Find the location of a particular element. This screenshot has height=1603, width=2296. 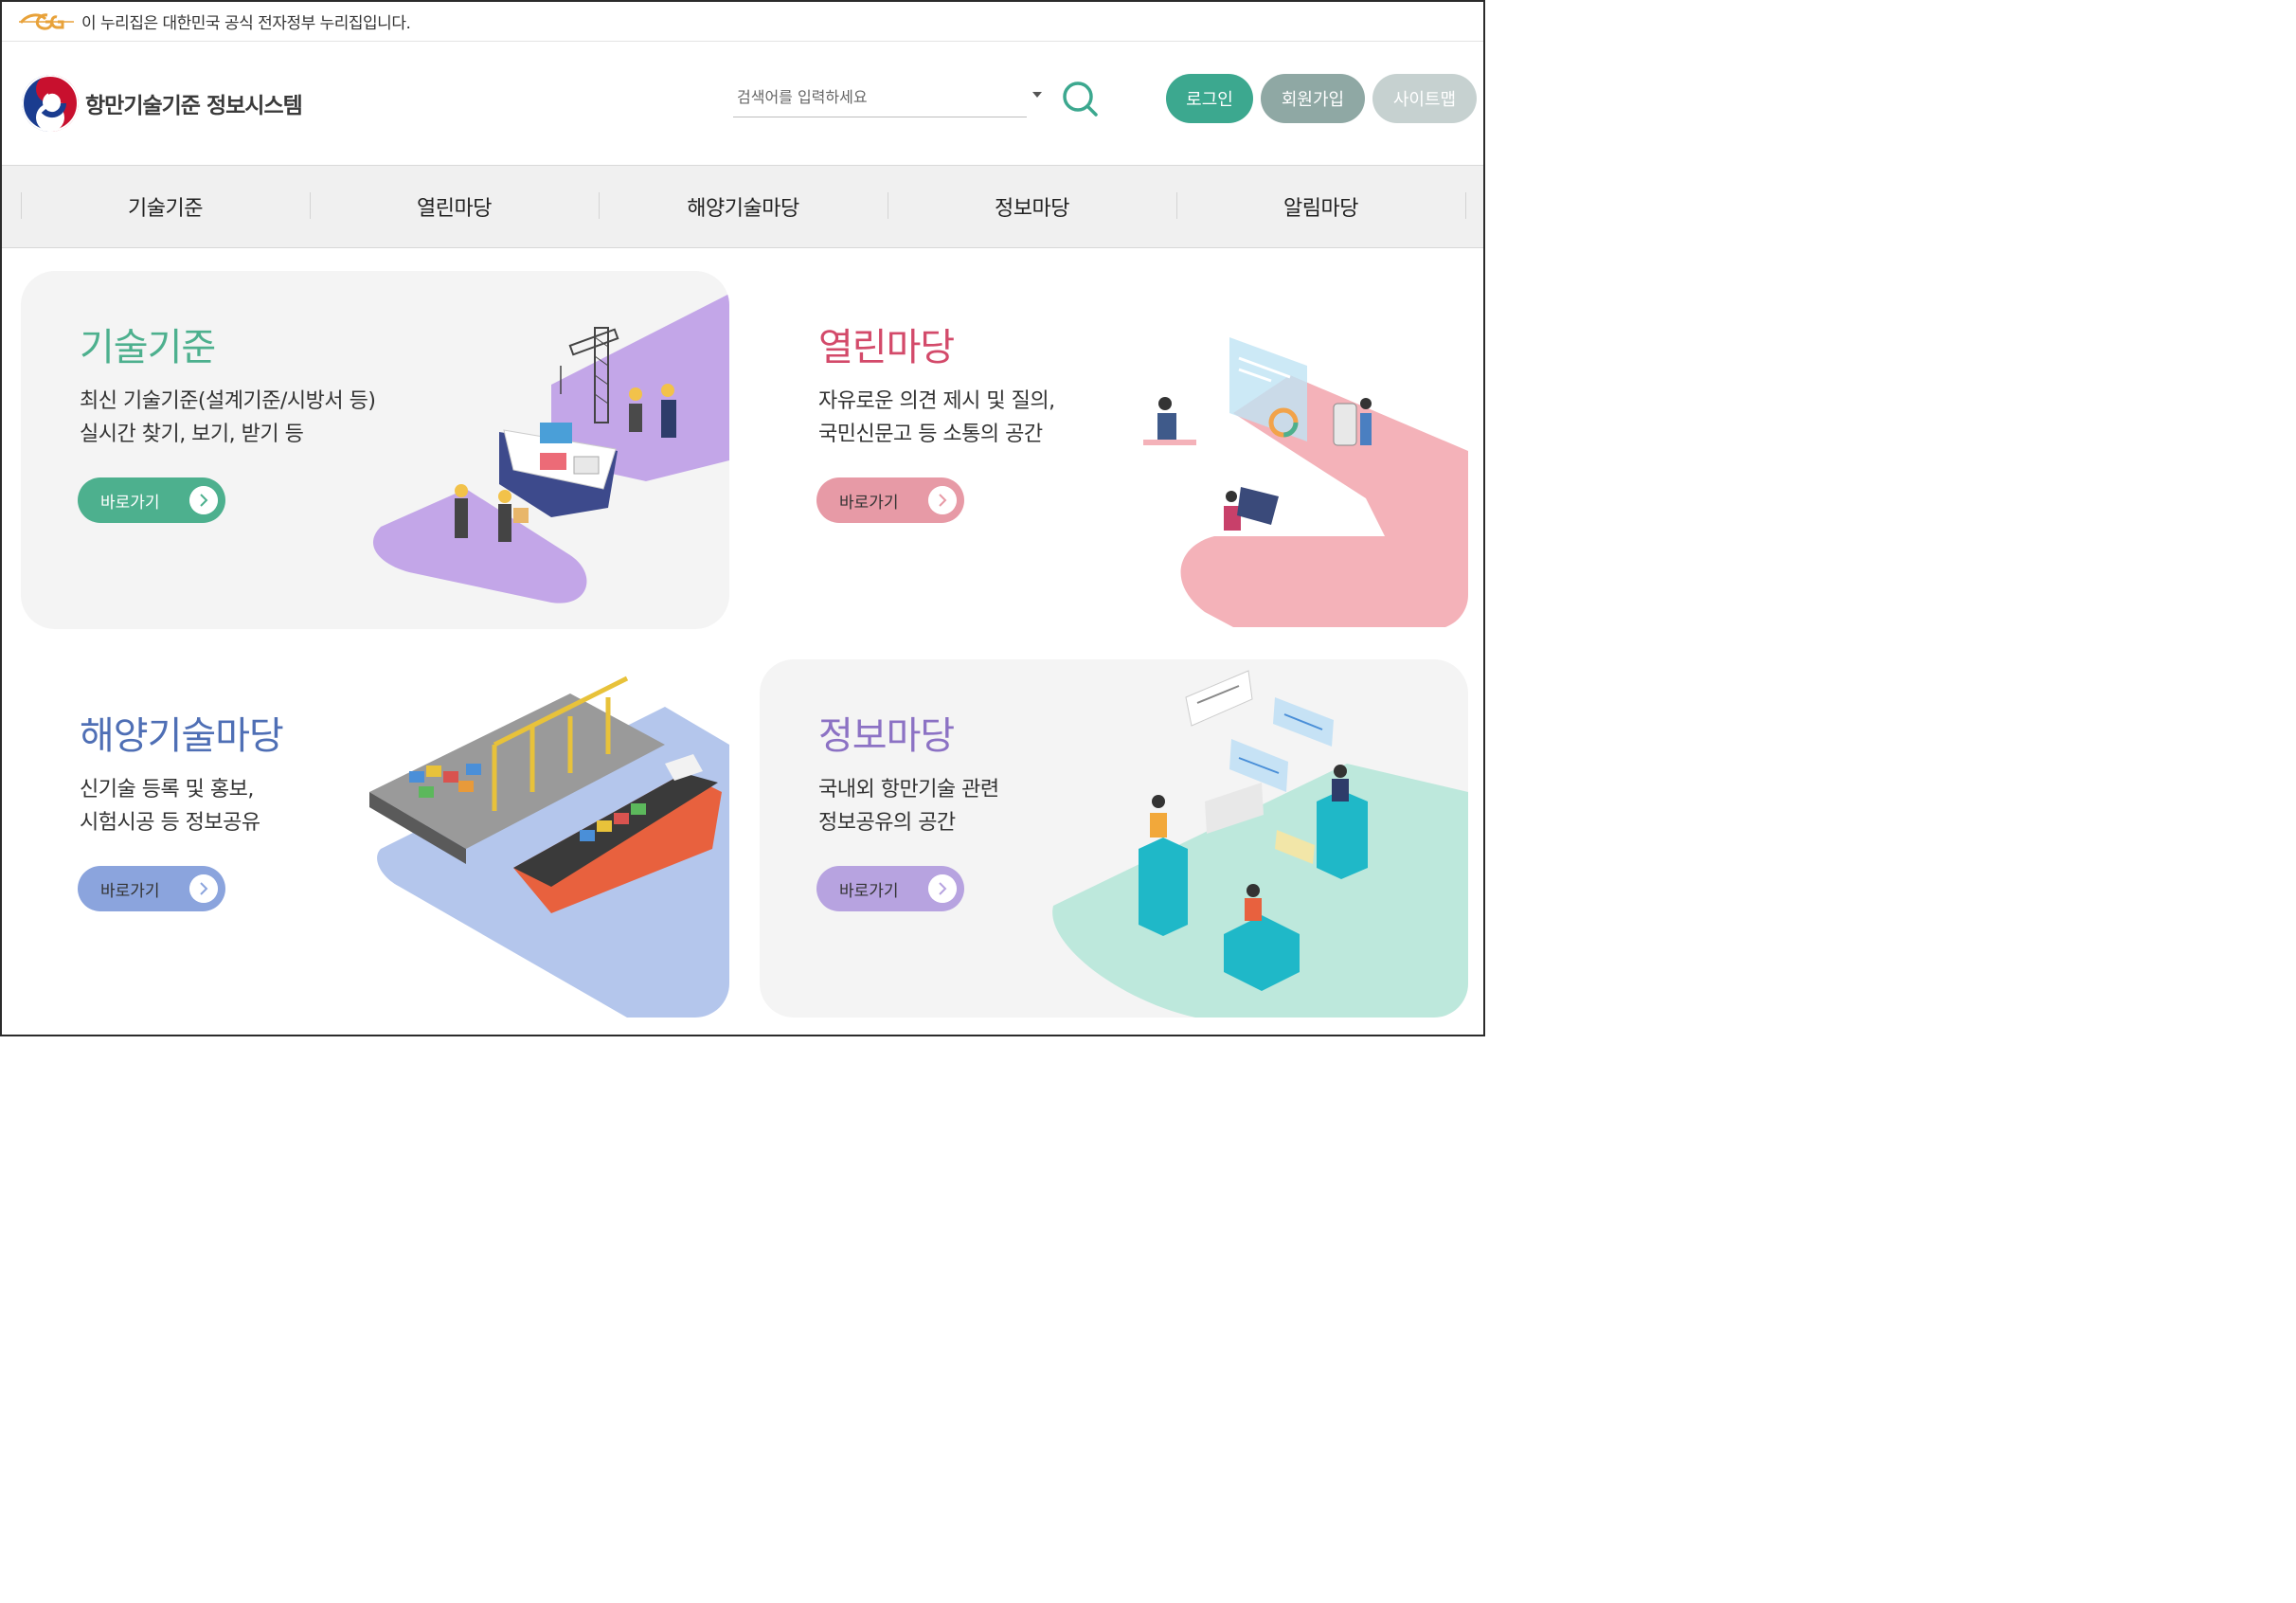

site-logo: 항만기술기준 정보시스템 is located at coordinates (162, 103).